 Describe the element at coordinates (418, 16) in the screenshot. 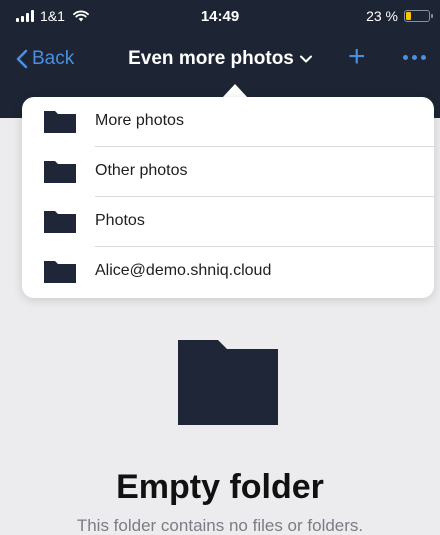

I see `battery-icon` at that location.